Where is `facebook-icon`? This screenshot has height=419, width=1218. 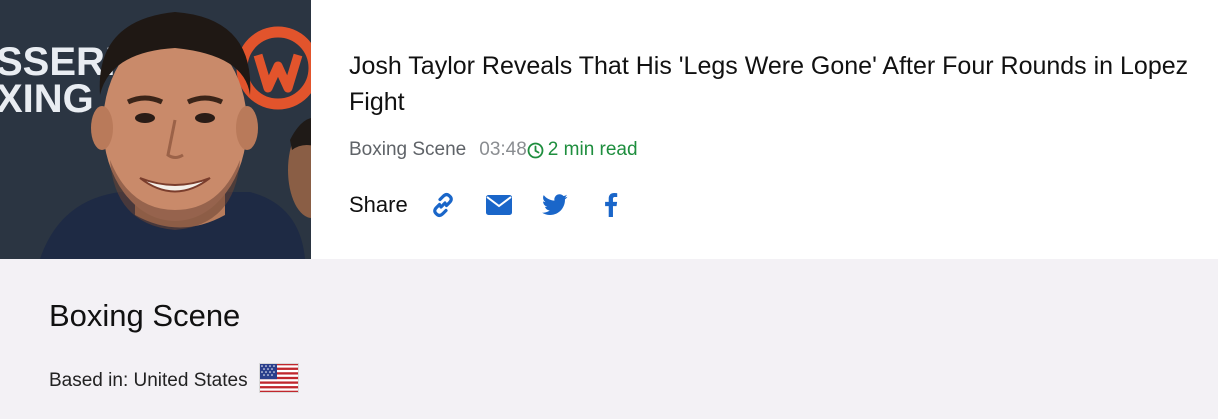 facebook-icon is located at coordinates (610, 205).